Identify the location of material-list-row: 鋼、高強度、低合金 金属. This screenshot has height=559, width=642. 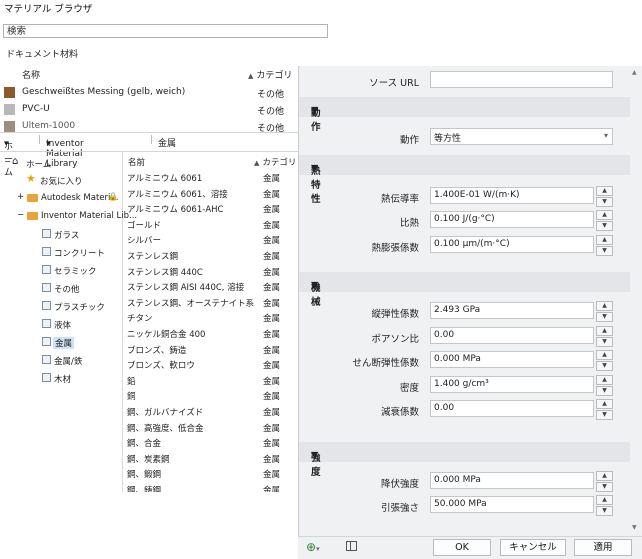
(211, 427).